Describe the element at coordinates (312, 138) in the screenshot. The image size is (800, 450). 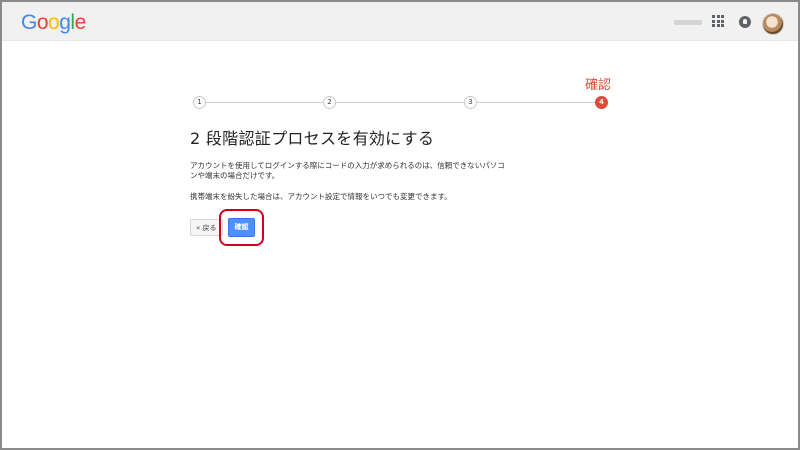
I see `page-title: 2 段階認証プロセスを有効にする` at that location.